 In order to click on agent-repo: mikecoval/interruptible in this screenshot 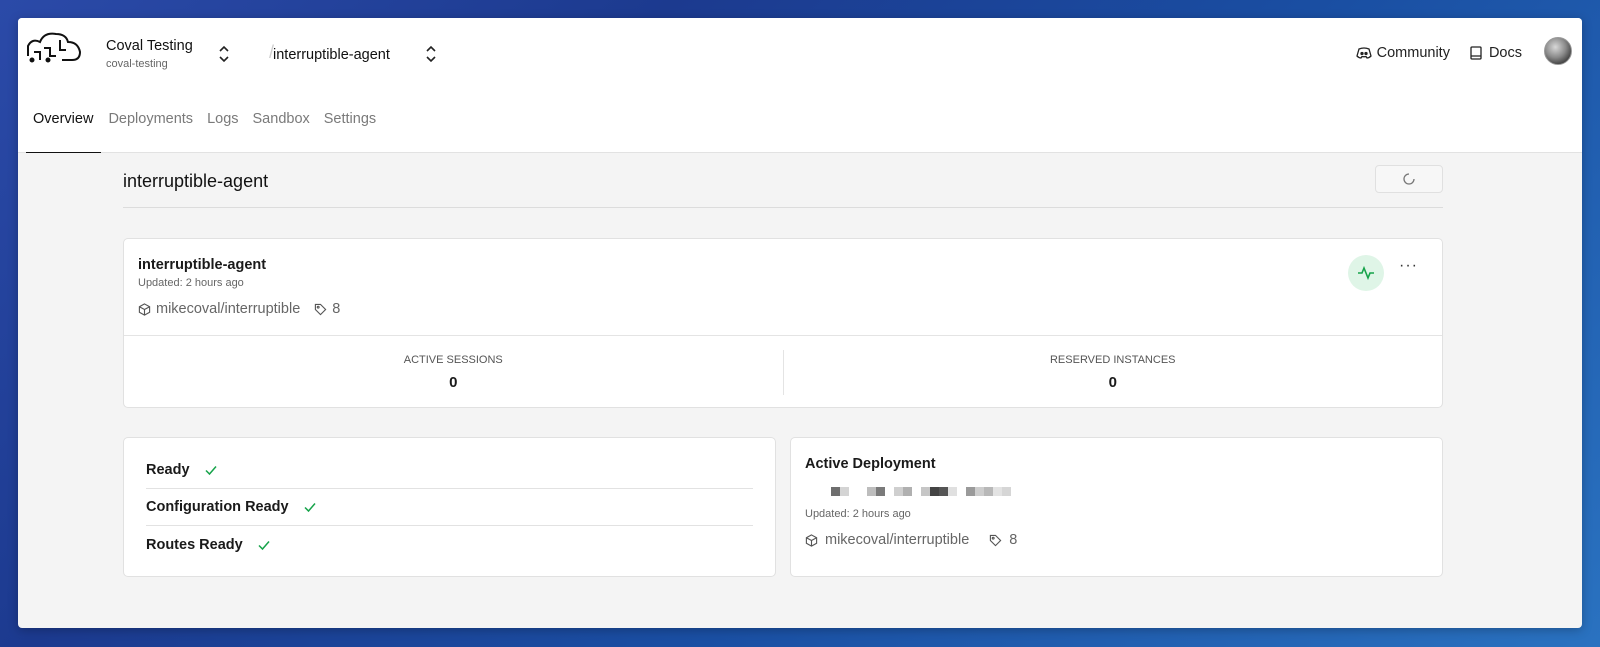, I will do `click(228, 309)`.